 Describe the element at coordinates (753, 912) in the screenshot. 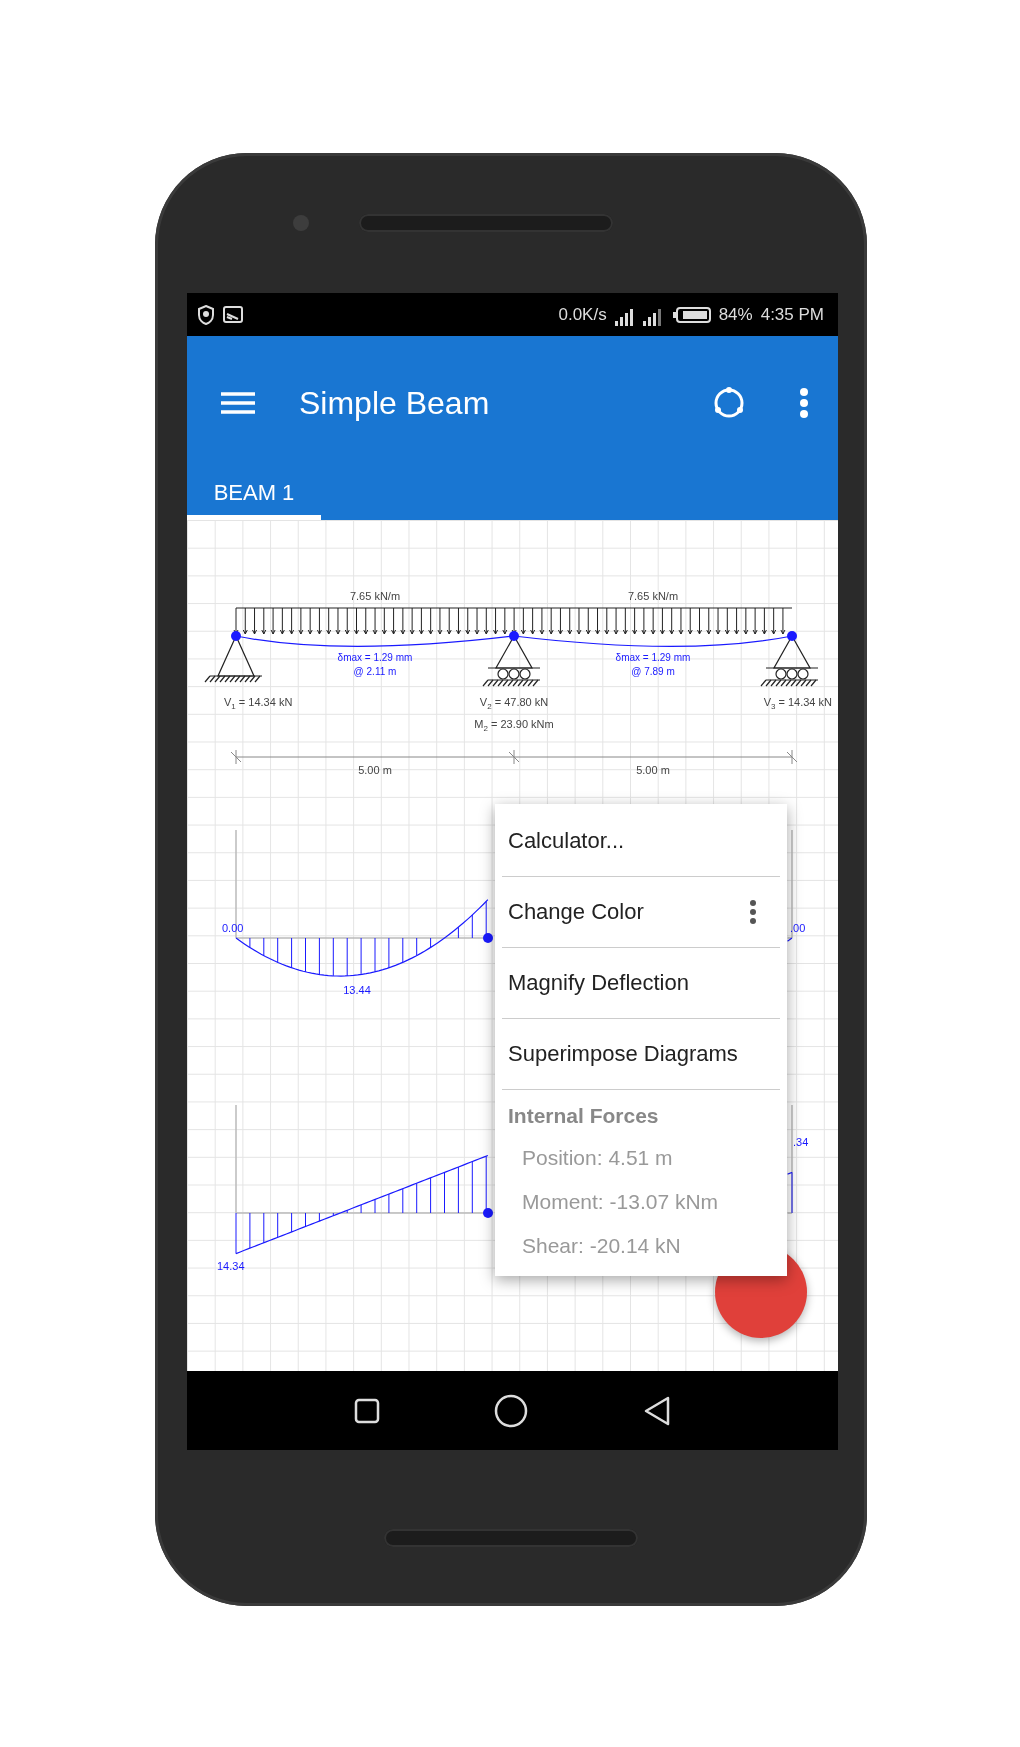

I see `more-vert-icon` at that location.